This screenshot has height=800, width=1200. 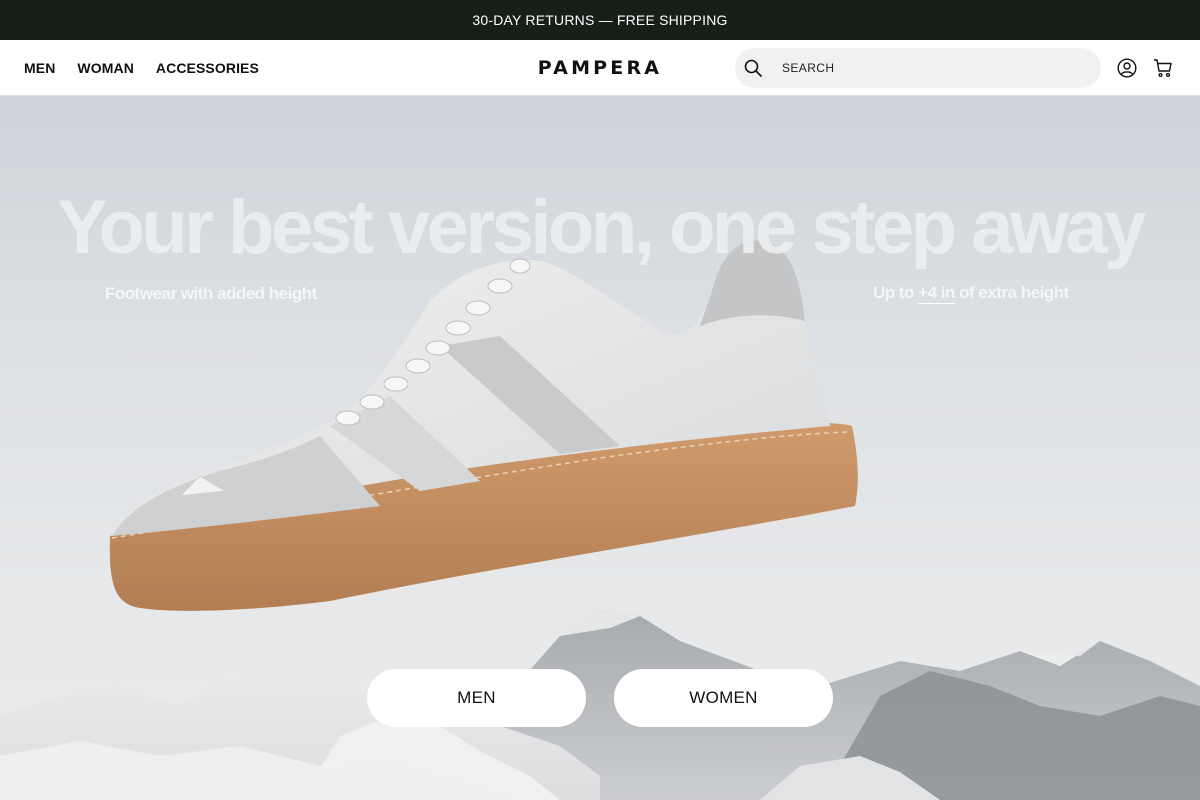 What do you see at coordinates (211, 293) in the screenshot?
I see `hero-subtitle-left: Footwear with added height` at bounding box center [211, 293].